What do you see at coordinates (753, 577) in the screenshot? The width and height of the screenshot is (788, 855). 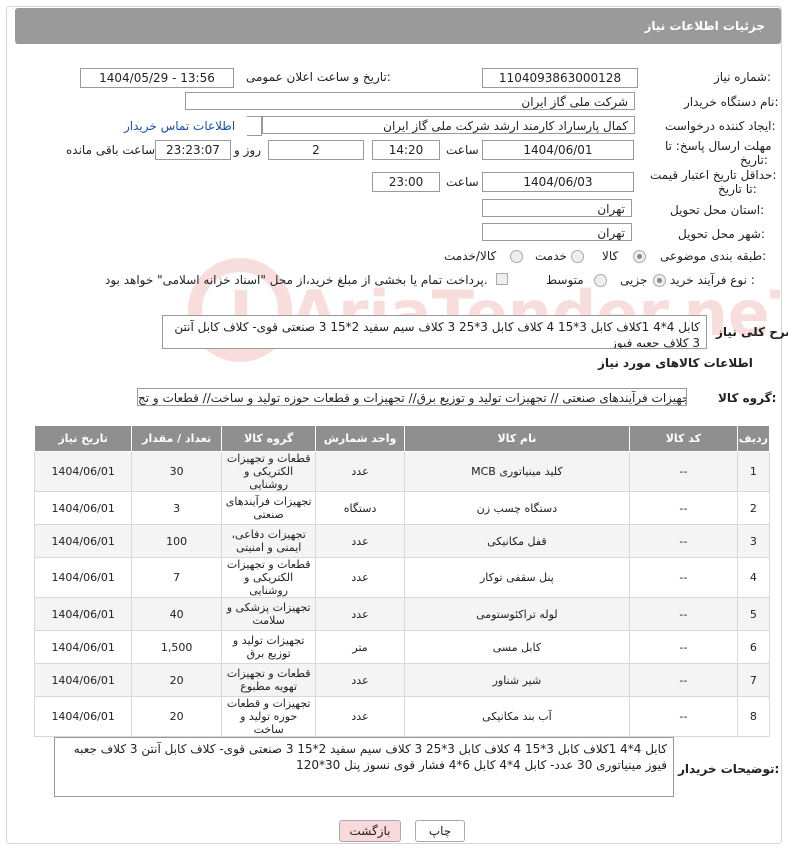 I see `cell-row: 4` at bounding box center [753, 577].